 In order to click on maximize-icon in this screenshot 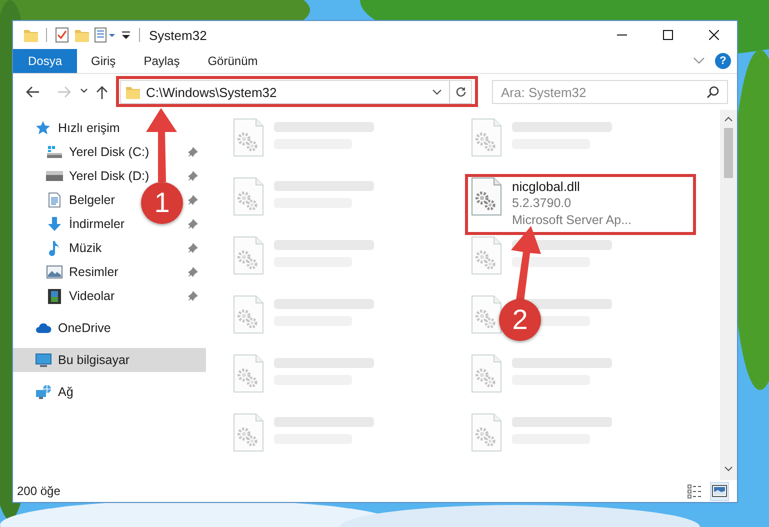, I will do `click(668, 35)`.